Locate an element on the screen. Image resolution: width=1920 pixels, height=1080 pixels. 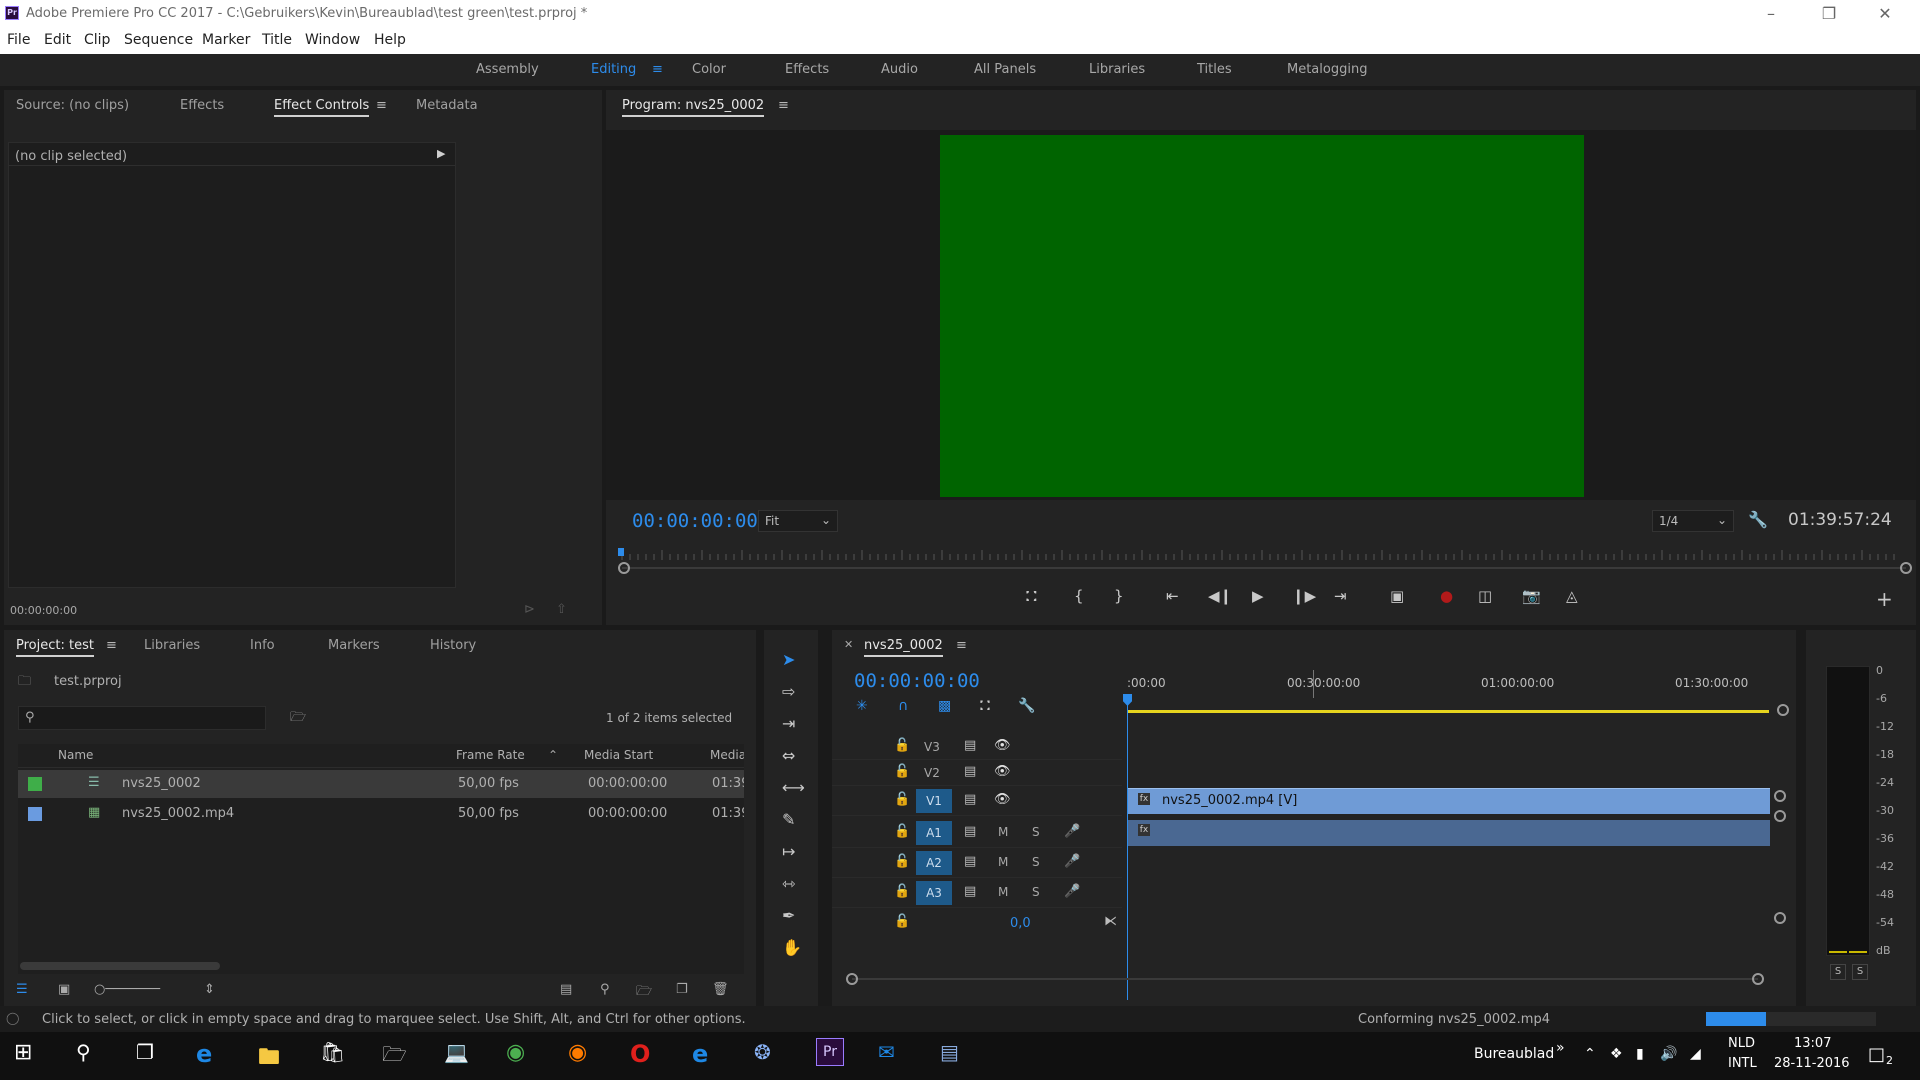
keyboard-layout-label: INTL is located at coordinates (1742, 1063).